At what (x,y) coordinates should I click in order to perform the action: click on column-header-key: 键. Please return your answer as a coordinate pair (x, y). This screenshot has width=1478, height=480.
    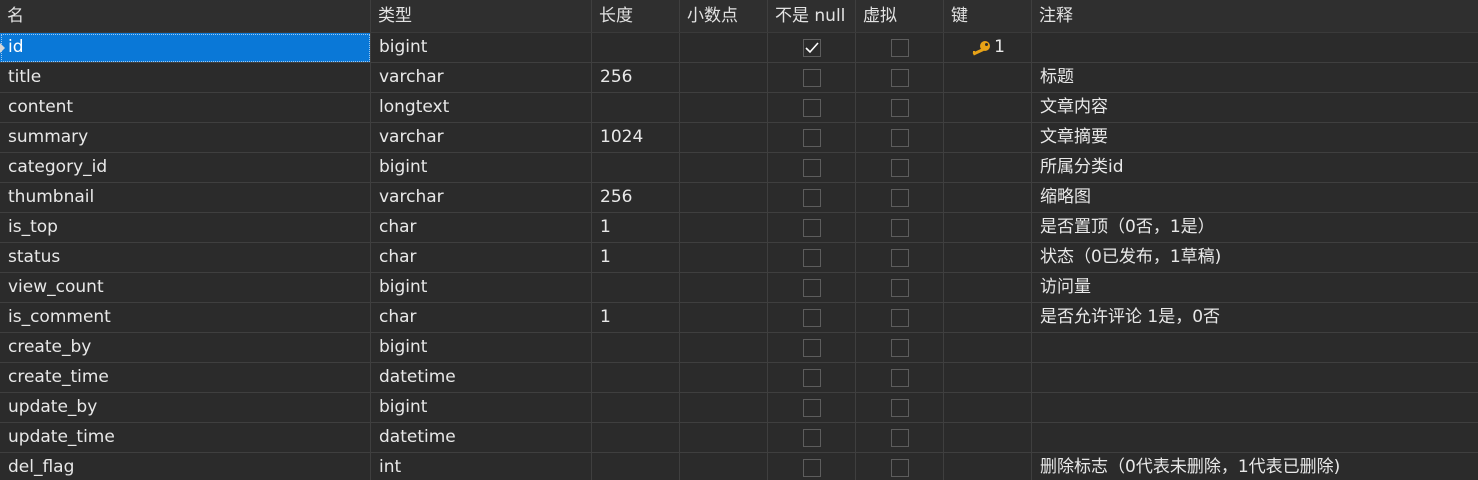
    Looking at the image, I should click on (988, 16).